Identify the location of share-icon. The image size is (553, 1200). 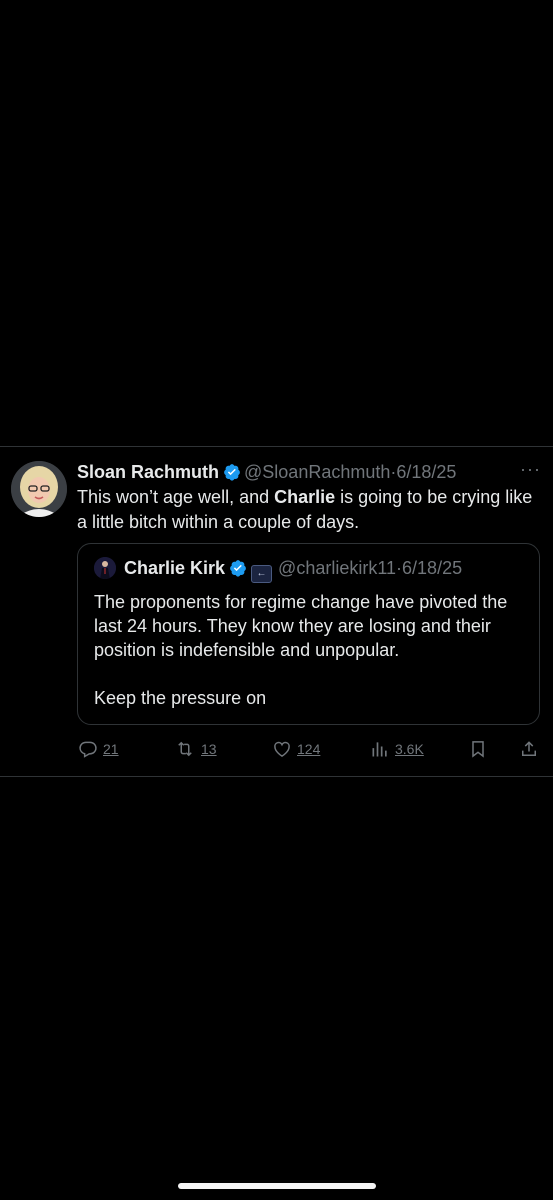
(529, 748).